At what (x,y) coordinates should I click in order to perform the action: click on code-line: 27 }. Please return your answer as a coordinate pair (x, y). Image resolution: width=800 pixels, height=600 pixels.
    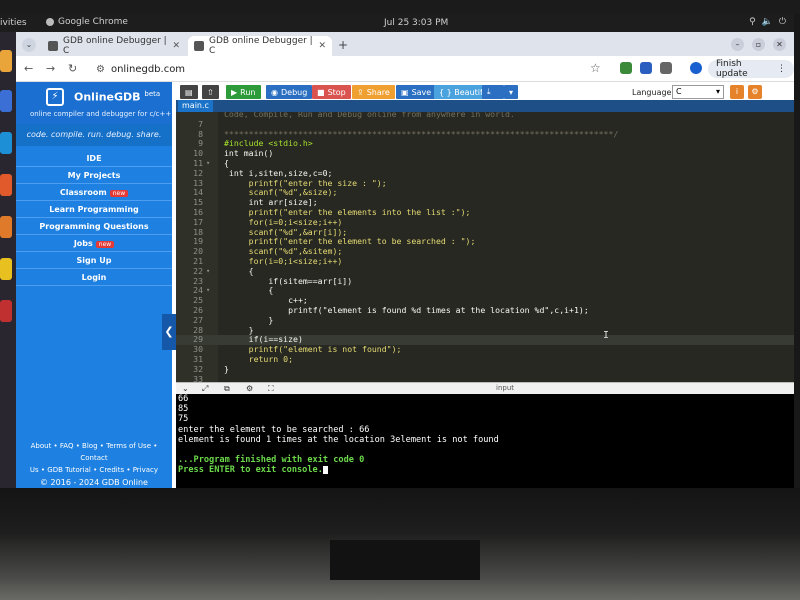
    Looking at the image, I should click on (485, 320).